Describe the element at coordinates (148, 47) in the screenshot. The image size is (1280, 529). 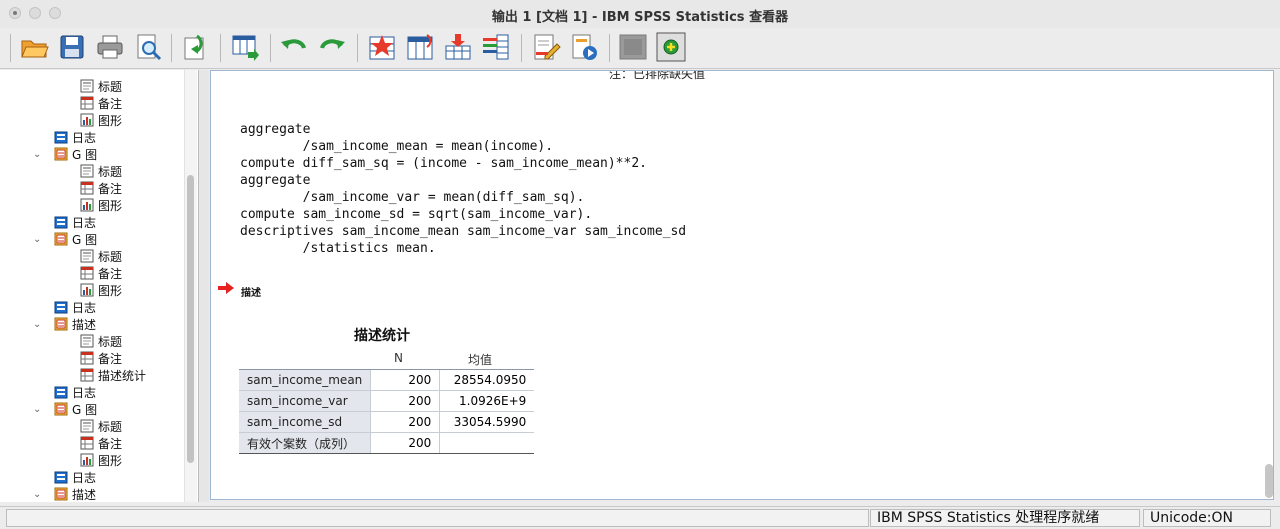
I see `print-preview-icon` at that location.